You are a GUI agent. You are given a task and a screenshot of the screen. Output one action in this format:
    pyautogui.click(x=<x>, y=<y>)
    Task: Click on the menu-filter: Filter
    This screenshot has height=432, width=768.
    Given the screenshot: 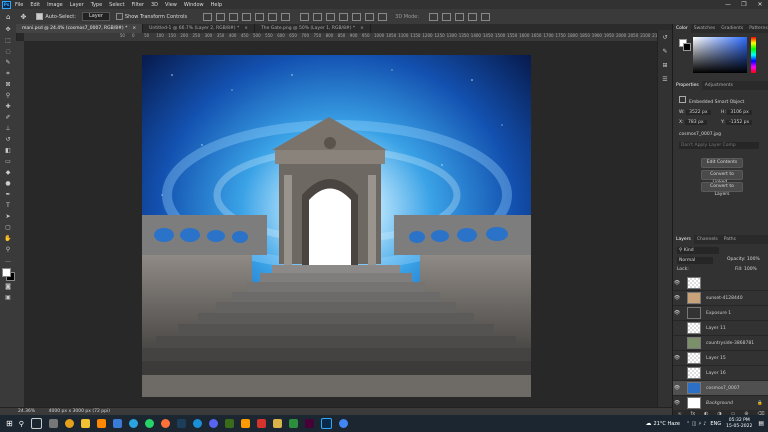 What is the action you would take?
    pyautogui.click(x=138, y=5)
    